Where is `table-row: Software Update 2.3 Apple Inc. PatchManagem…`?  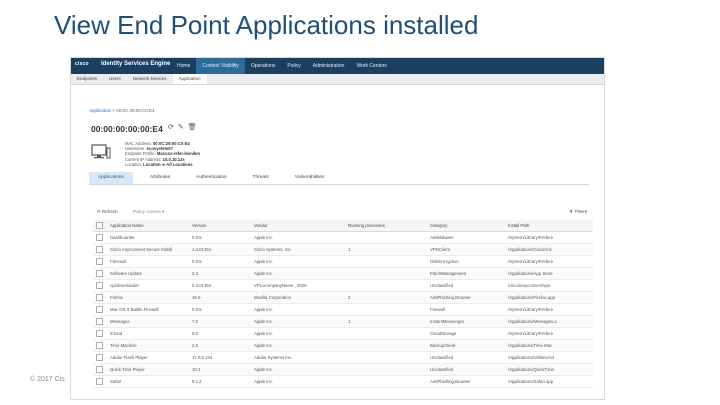
table-row: Software Update 2.3 Apple Inc. PatchManagem… is located at coordinates (343, 273).